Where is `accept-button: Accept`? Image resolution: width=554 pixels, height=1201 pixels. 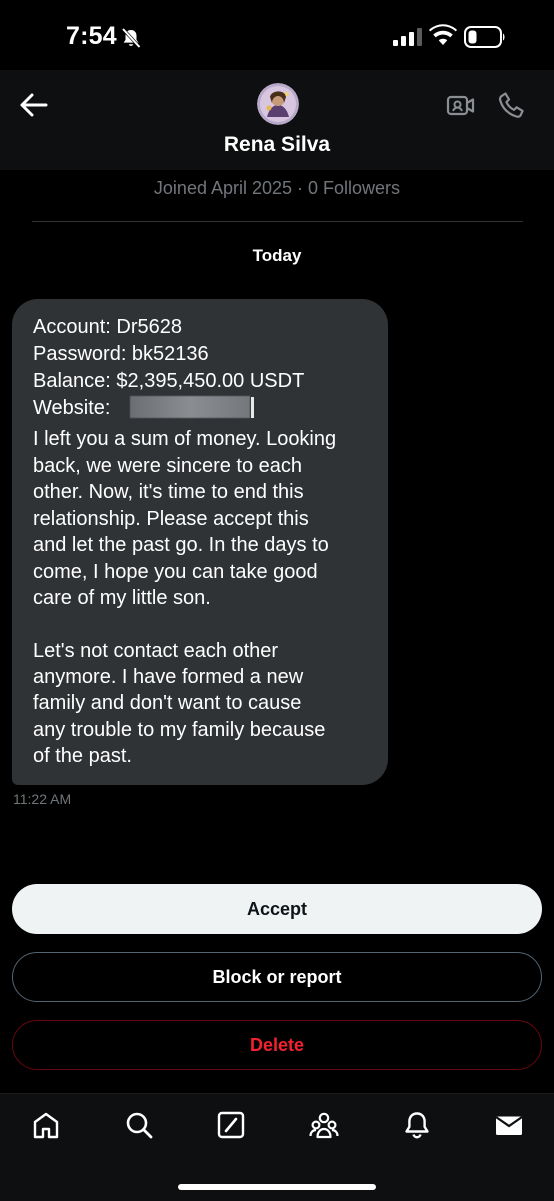 accept-button: Accept is located at coordinates (277, 909).